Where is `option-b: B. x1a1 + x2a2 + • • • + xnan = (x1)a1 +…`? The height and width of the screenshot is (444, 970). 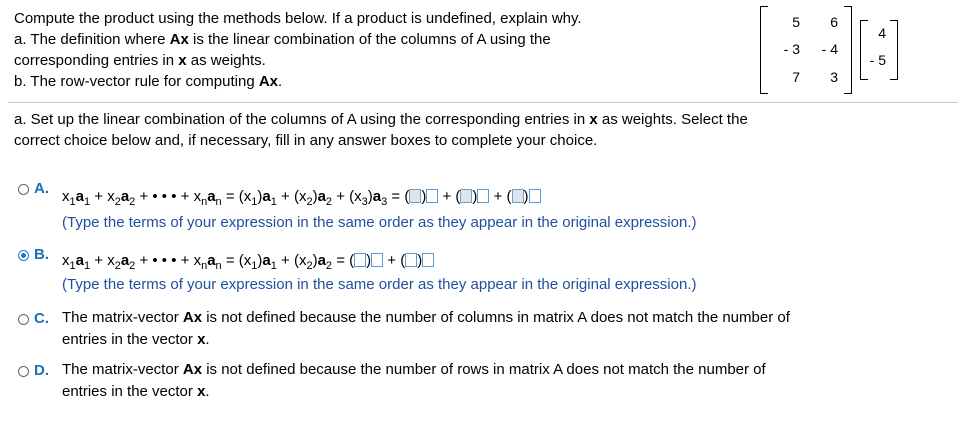 option-b: B. x1a1 + x2a2 + • • • + xnan = (x1)a1 +… is located at coordinates (486, 272).